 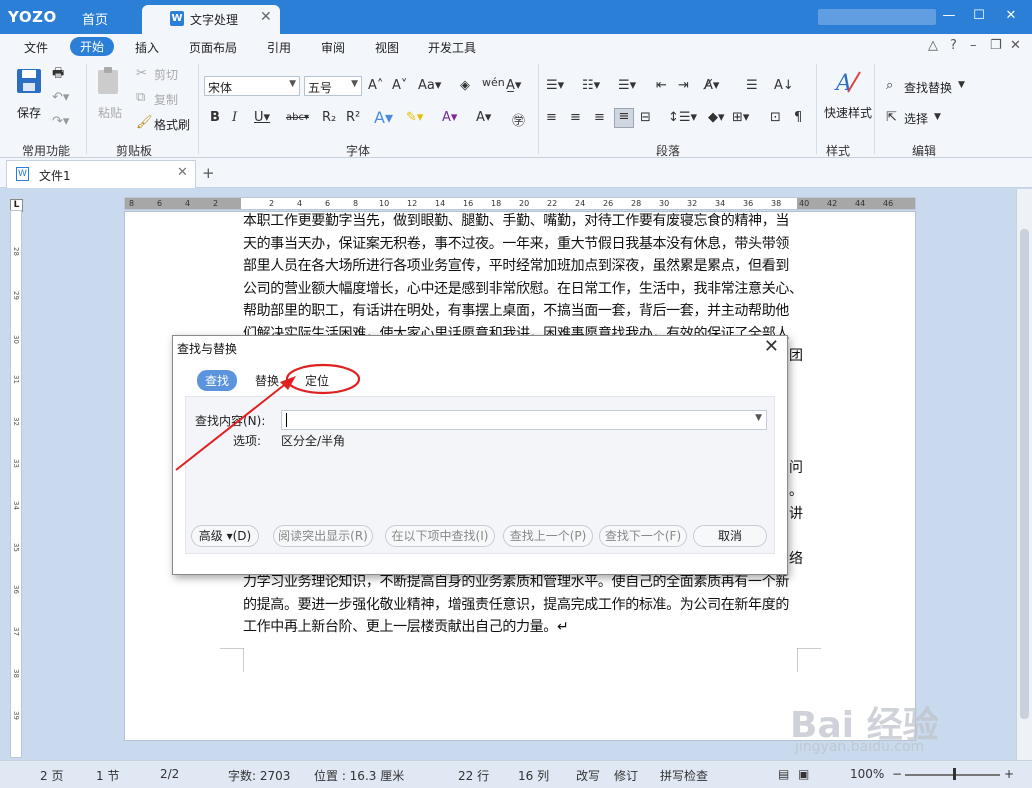 I want to click on grow-font-icon: A˄, so click(x=375, y=85).